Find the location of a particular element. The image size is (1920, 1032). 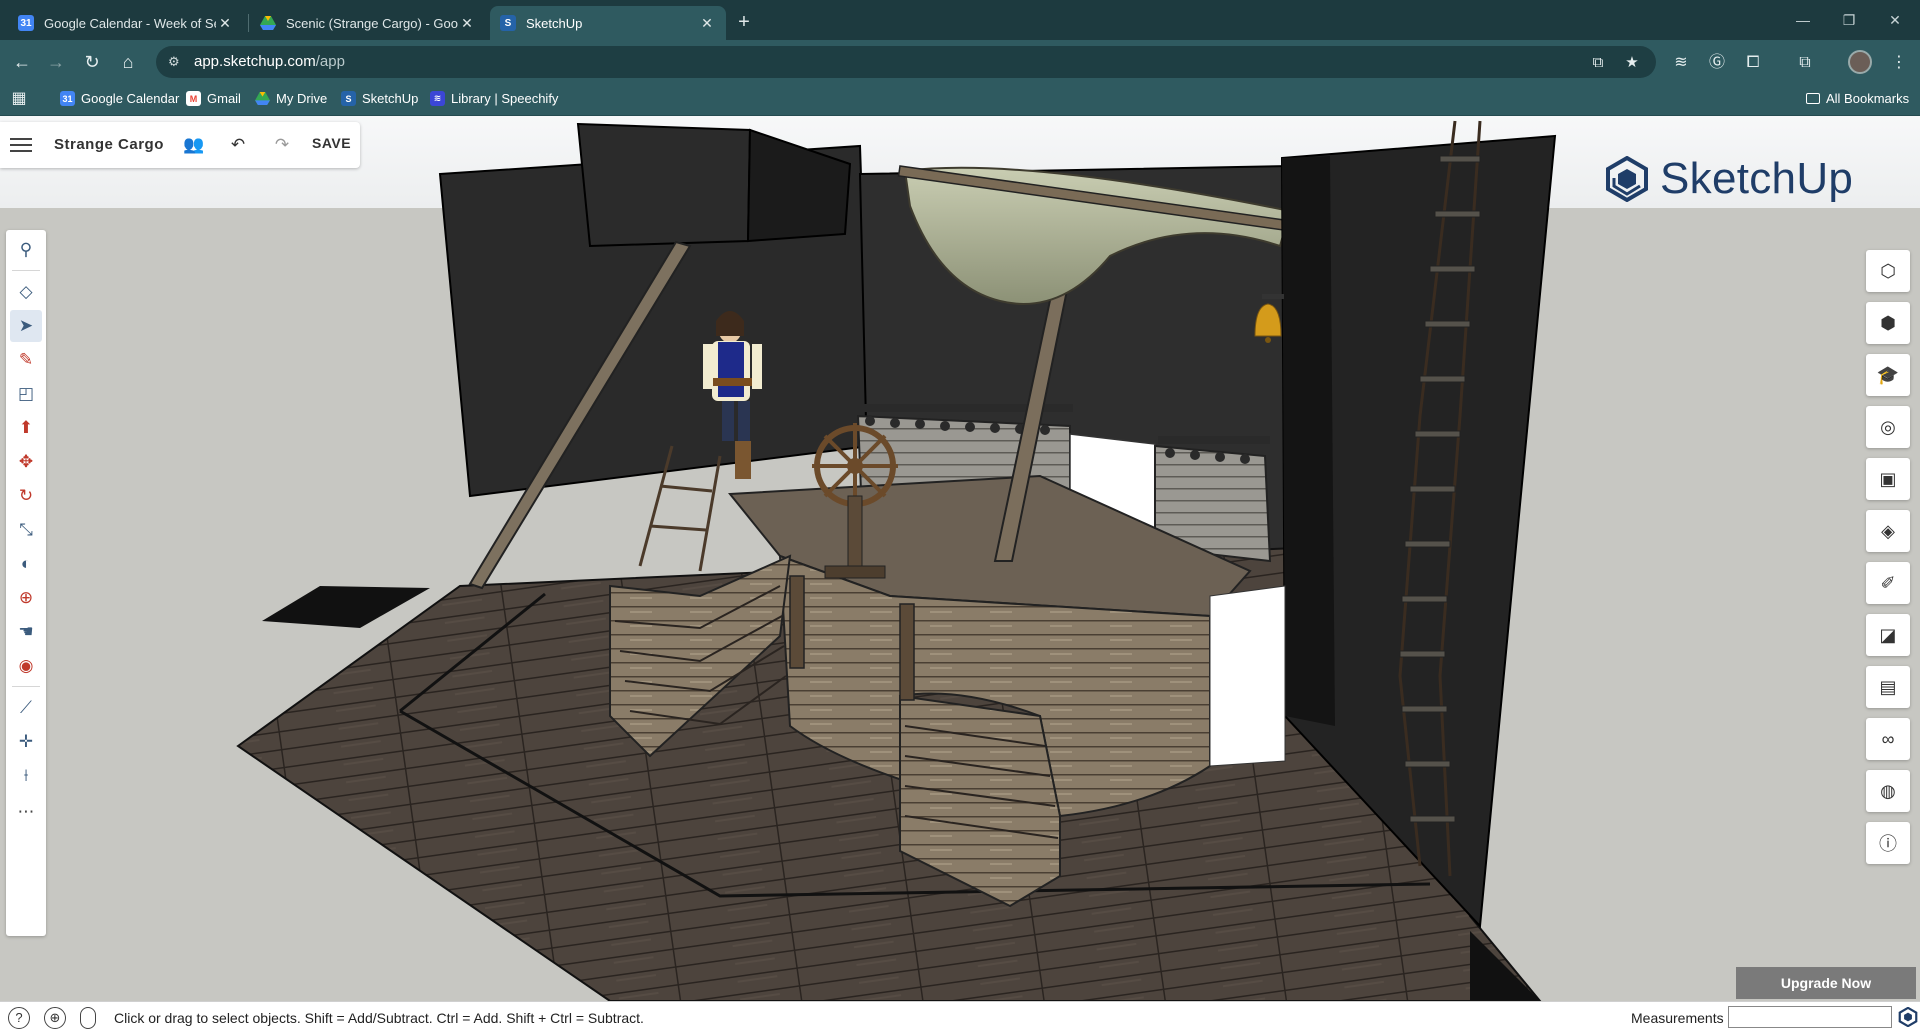

url-omnibox: ⚙ app.sketchup.com/app ⧉ ★ is located at coordinates (906, 62).